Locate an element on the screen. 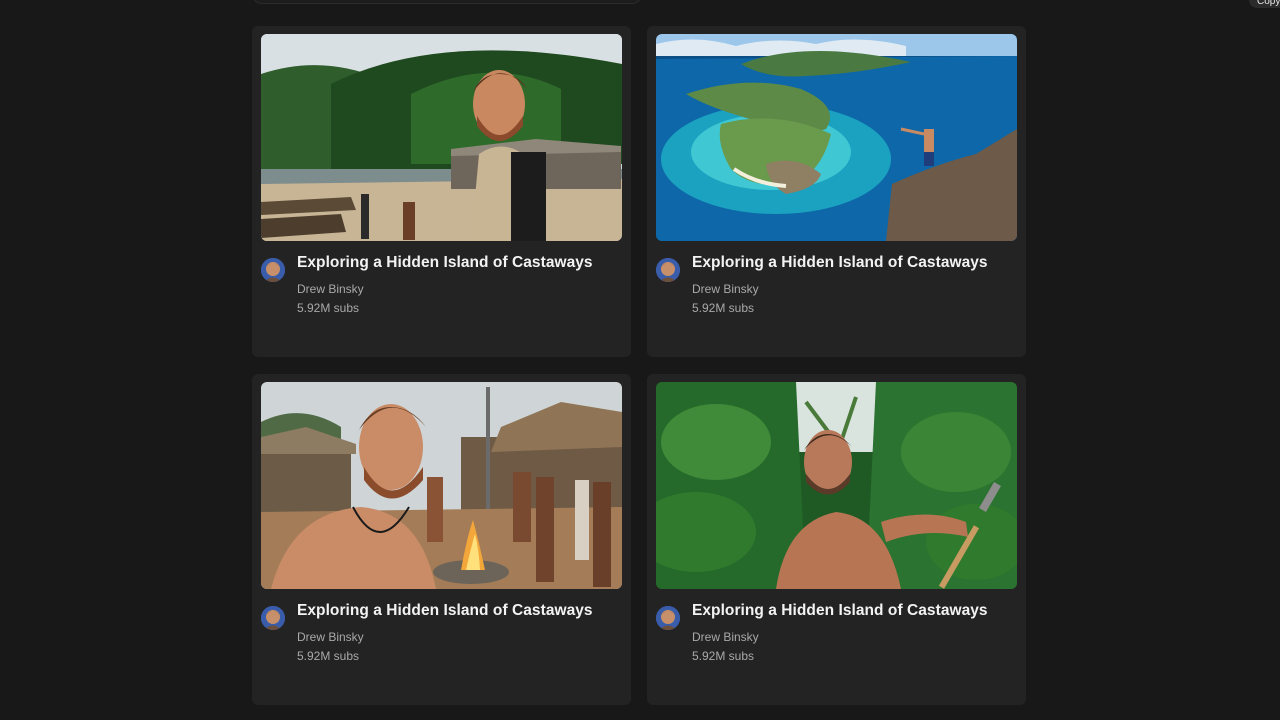  thumbnail-island-image is located at coordinates (836, 137).